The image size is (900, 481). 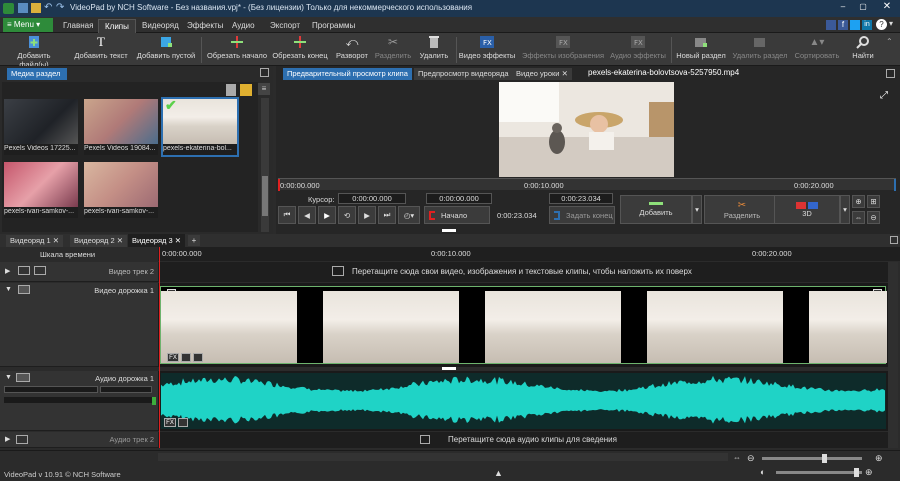 What do you see at coordinates (101, 49) in the screenshot?
I see `add-text-button: T Добавить текст` at bounding box center [101, 49].